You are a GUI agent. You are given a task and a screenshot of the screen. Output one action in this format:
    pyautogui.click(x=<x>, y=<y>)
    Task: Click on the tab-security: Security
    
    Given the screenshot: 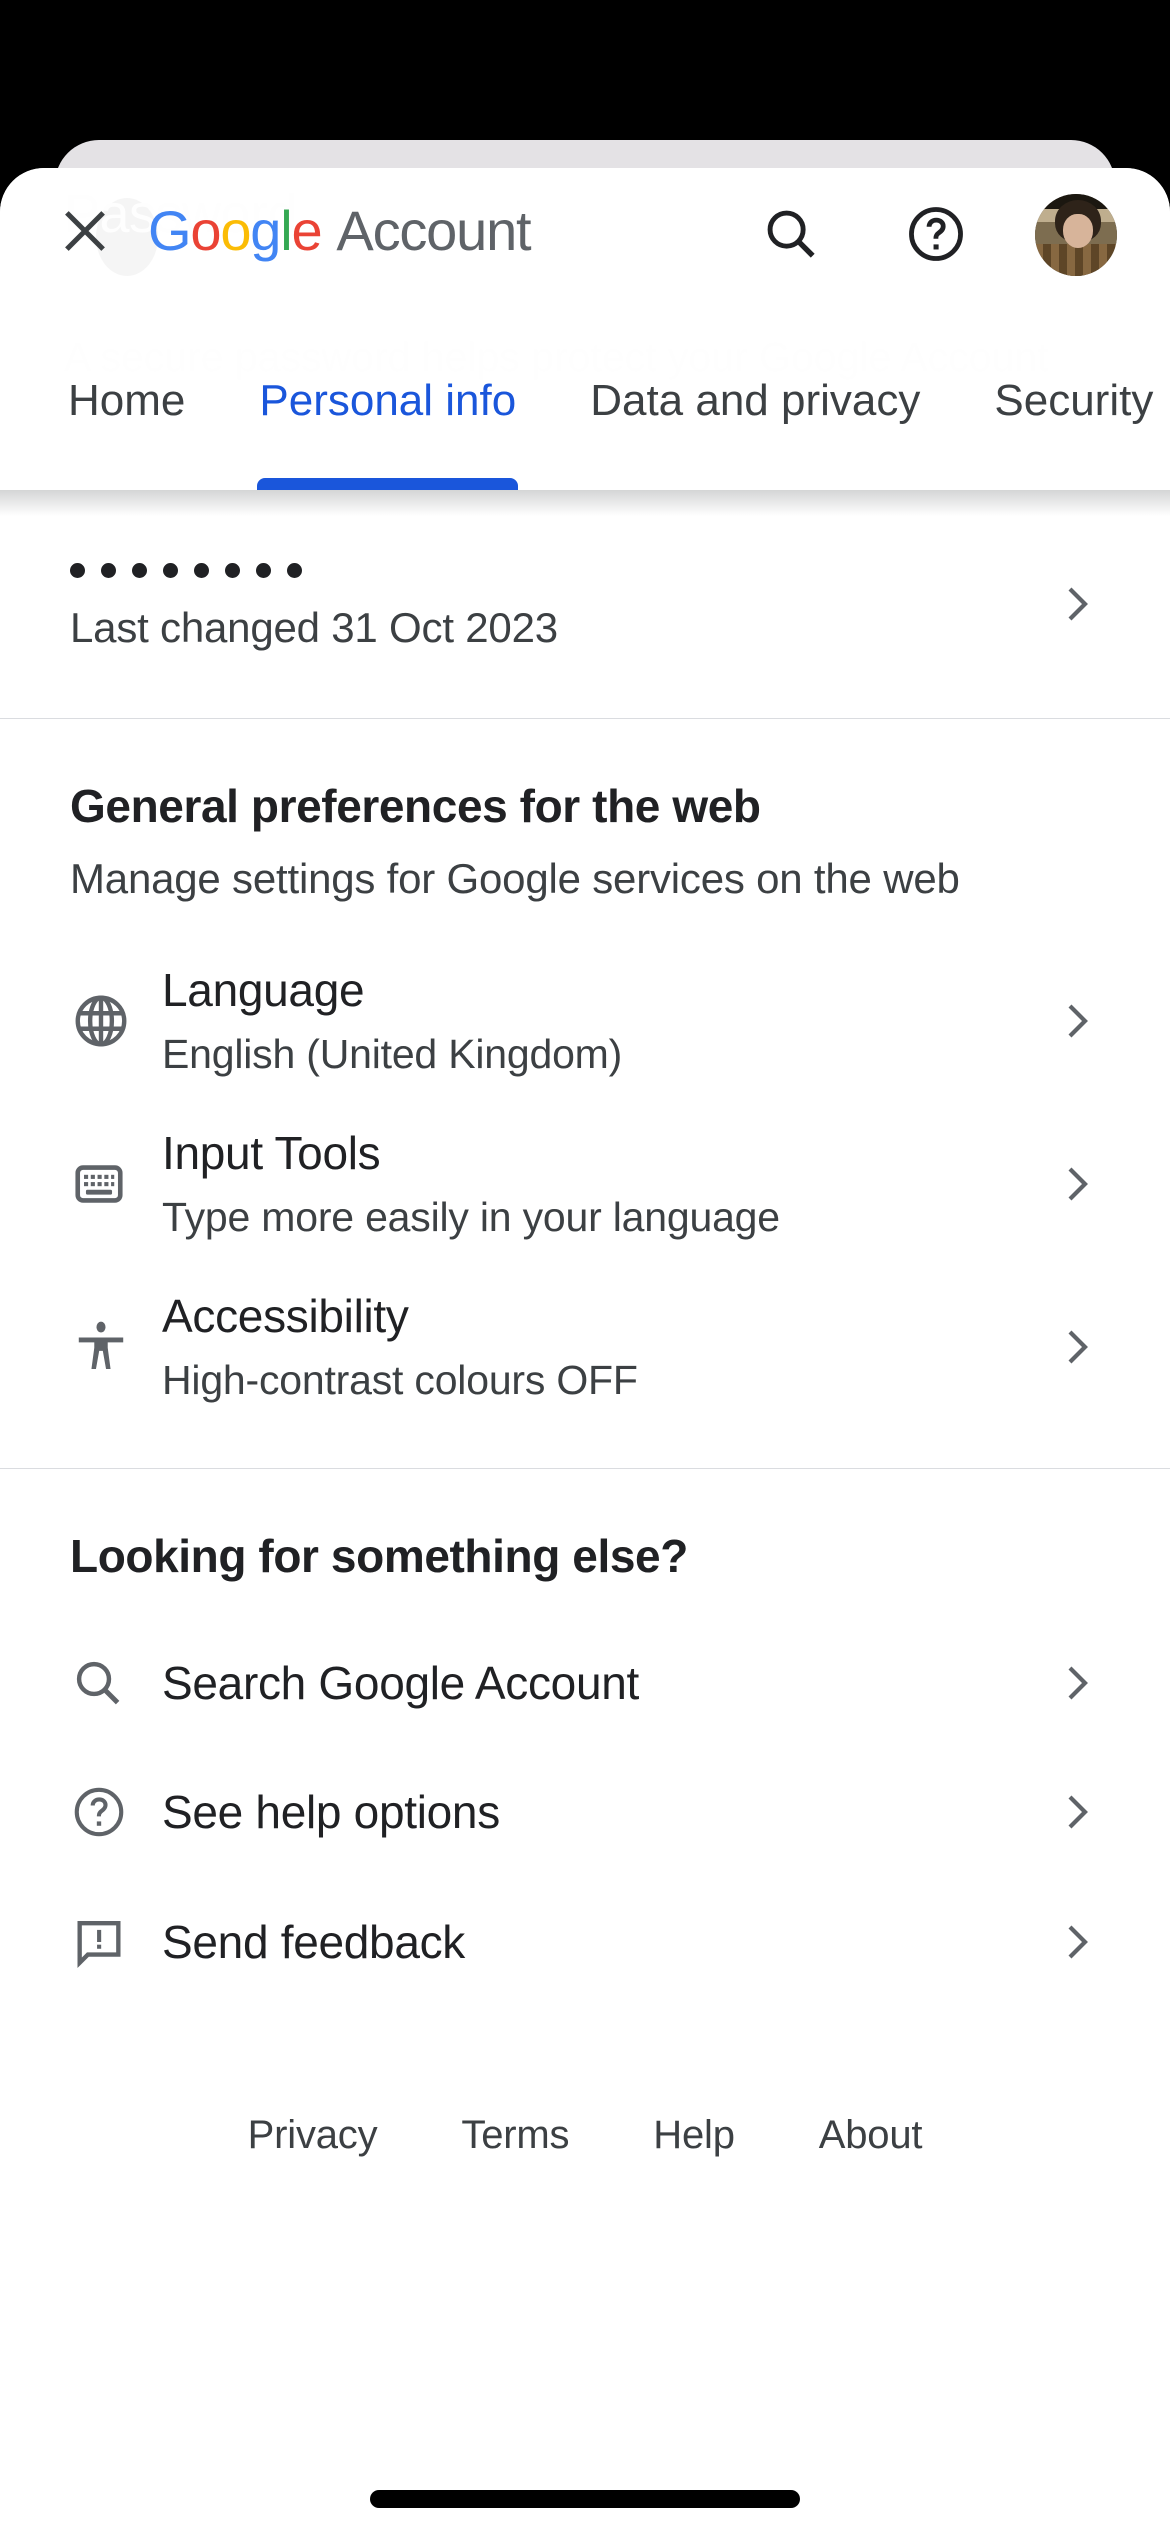 What is the action you would take?
    pyautogui.click(x=1073, y=414)
    